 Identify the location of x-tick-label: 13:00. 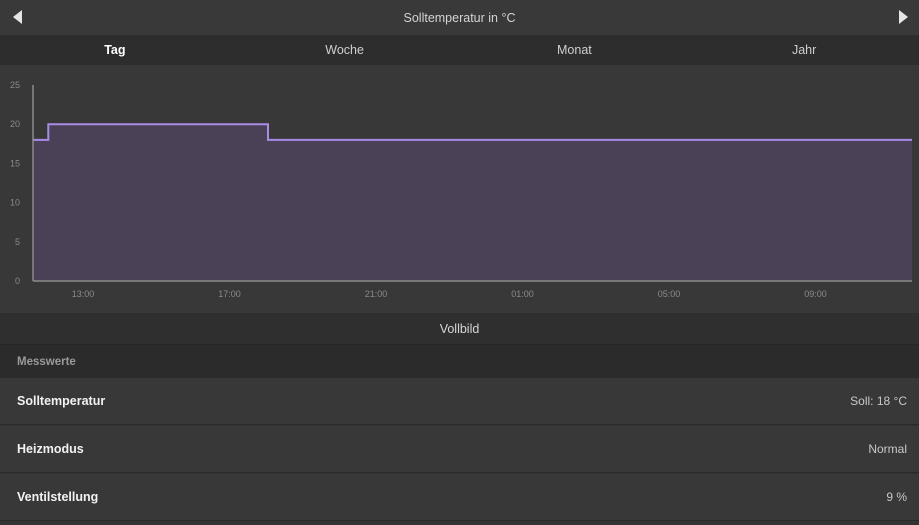
(83, 294).